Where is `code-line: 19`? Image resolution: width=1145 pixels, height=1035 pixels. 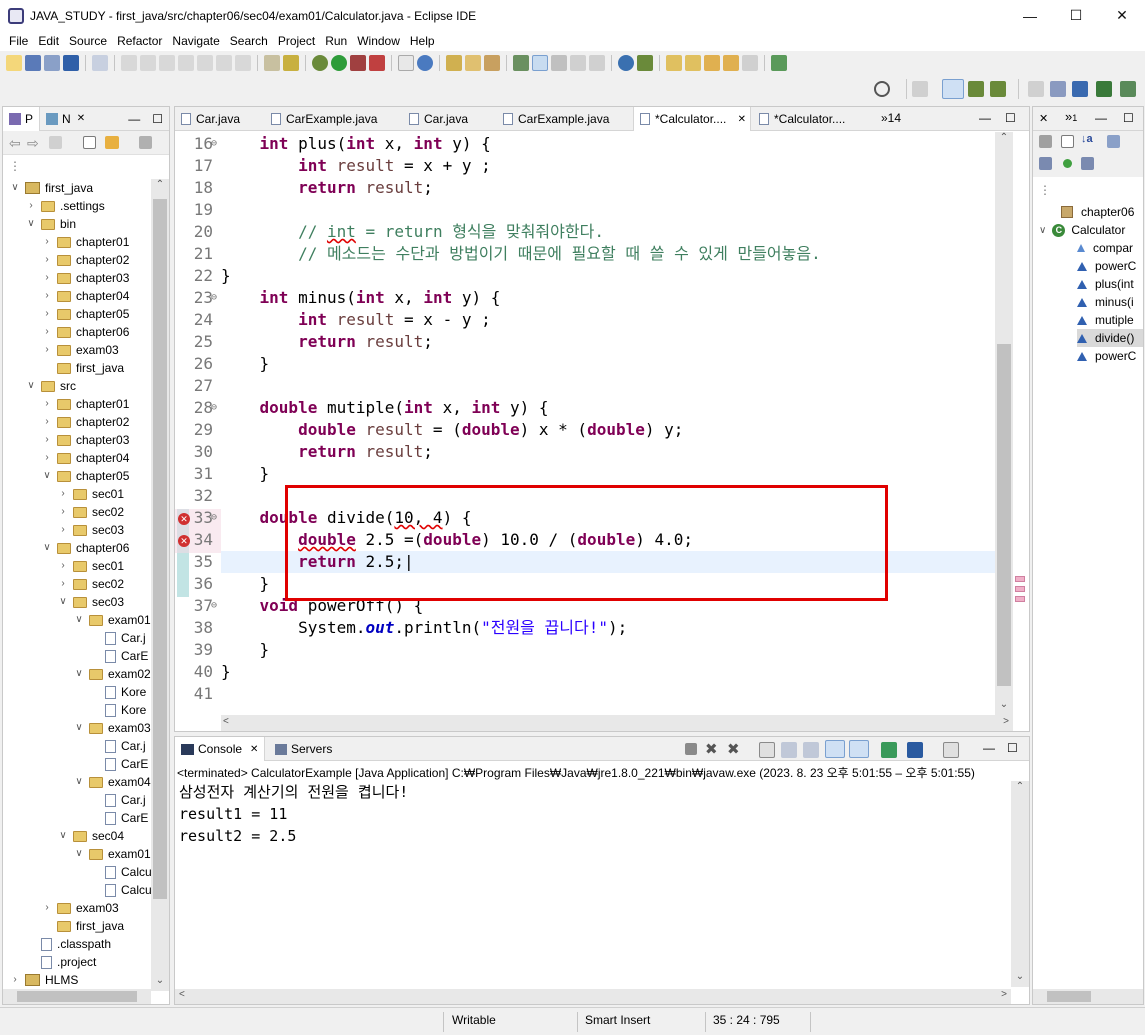
code-line: 19 is located at coordinates (585, 210).